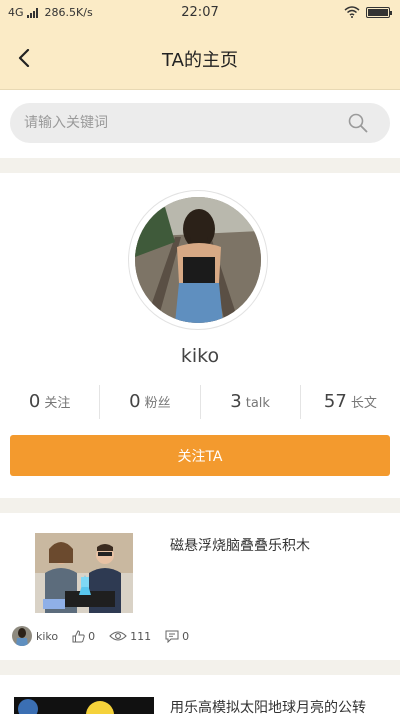  Describe the element at coordinates (186, 636) in the screenshot. I see `comments-count: 0` at that location.